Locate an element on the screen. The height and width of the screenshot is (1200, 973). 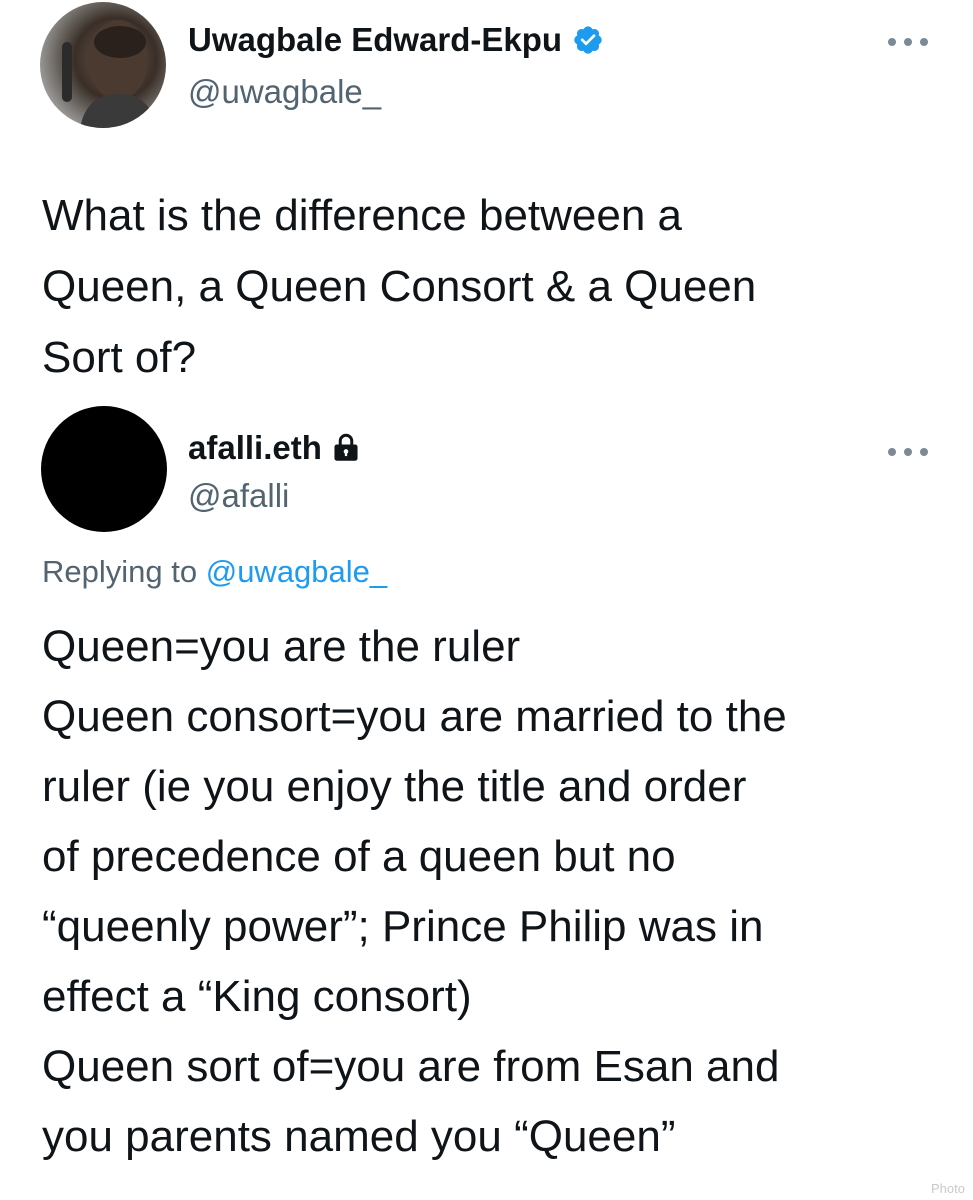
reply-author-name: afalli.eth is located at coordinates (274, 448).